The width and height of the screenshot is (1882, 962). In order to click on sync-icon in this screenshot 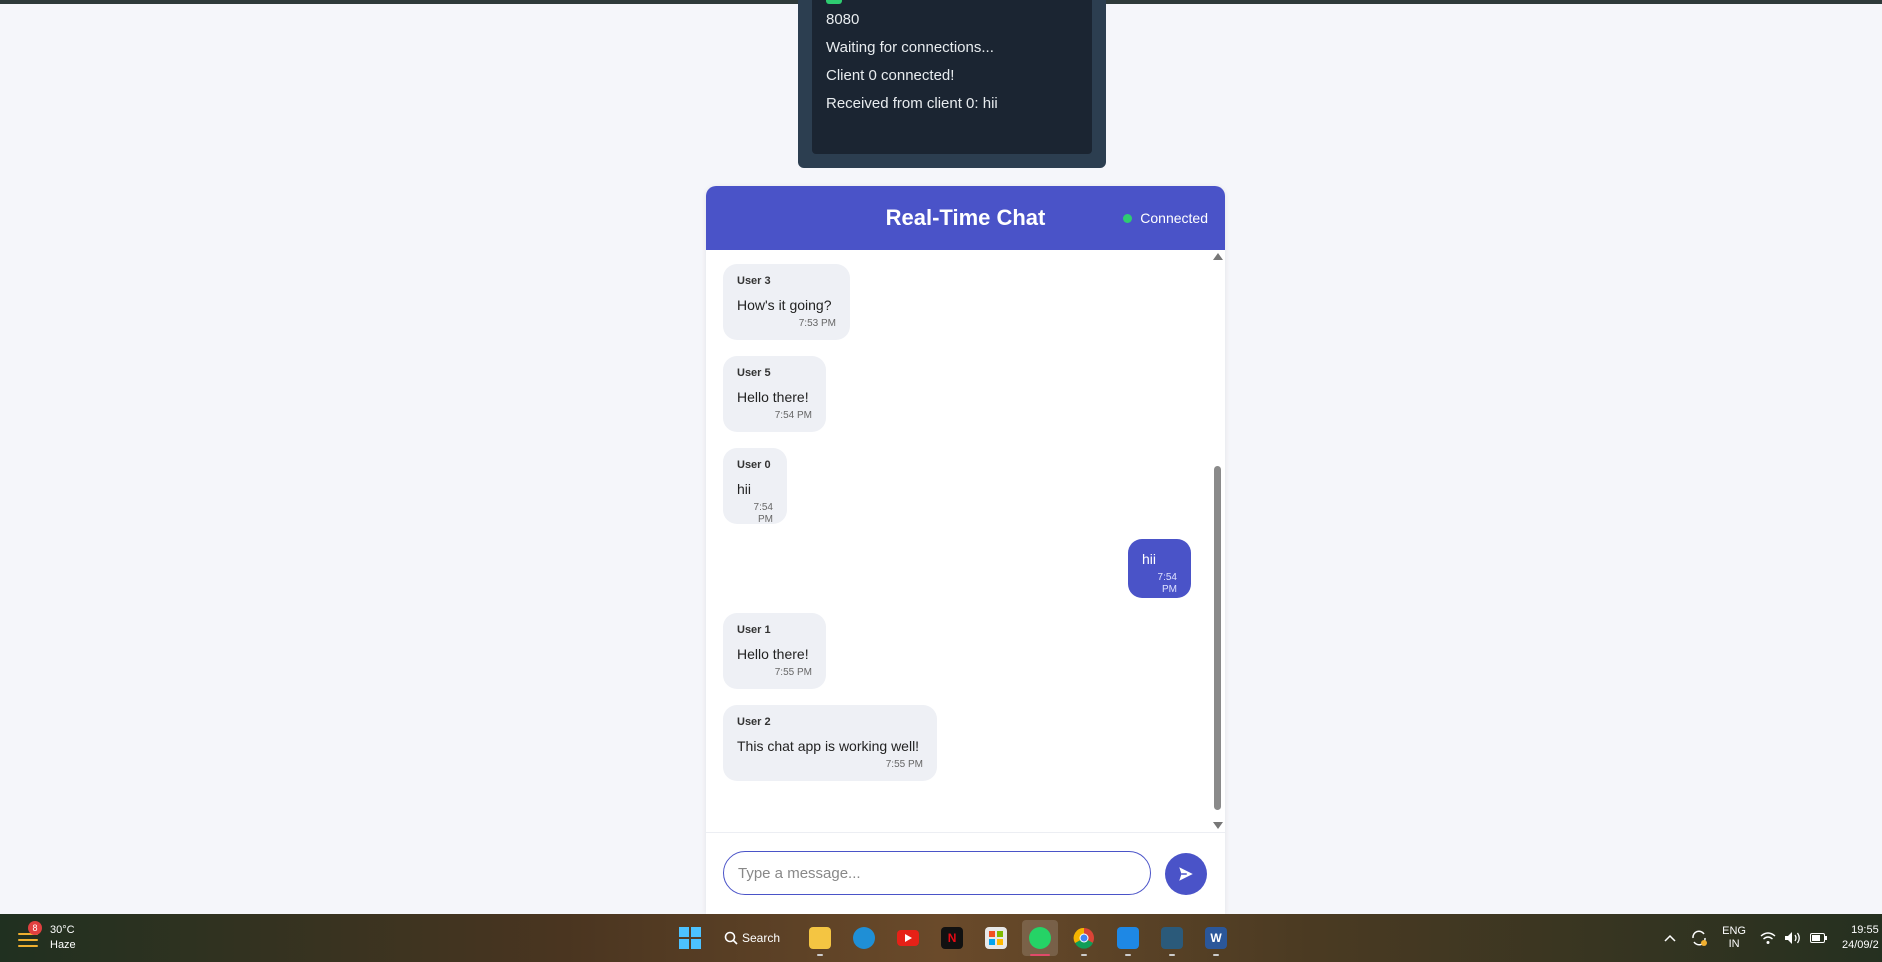, I will do `click(1700, 938)`.